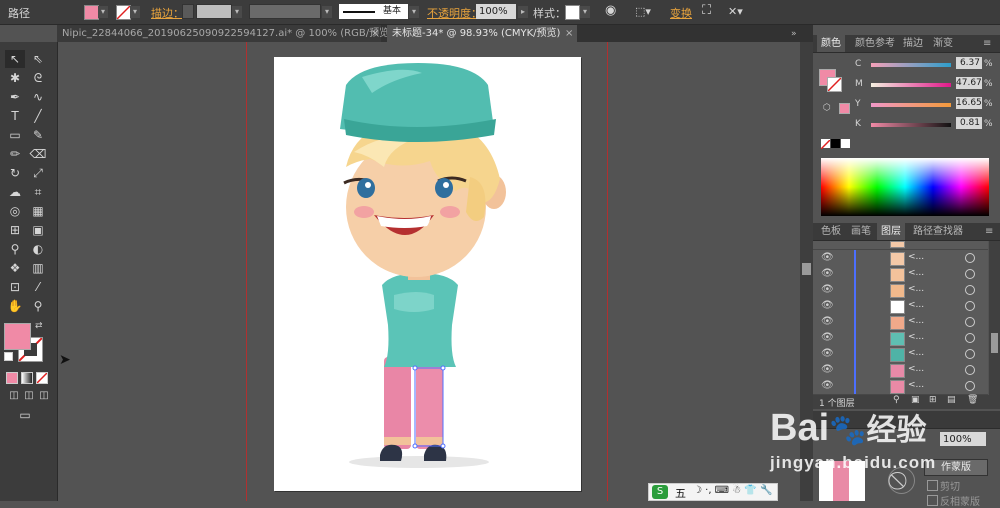 The image size is (1000, 508). Describe the element at coordinates (38, 268) in the screenshot. I see `column-graph-tool-icon: ▥` at that location.